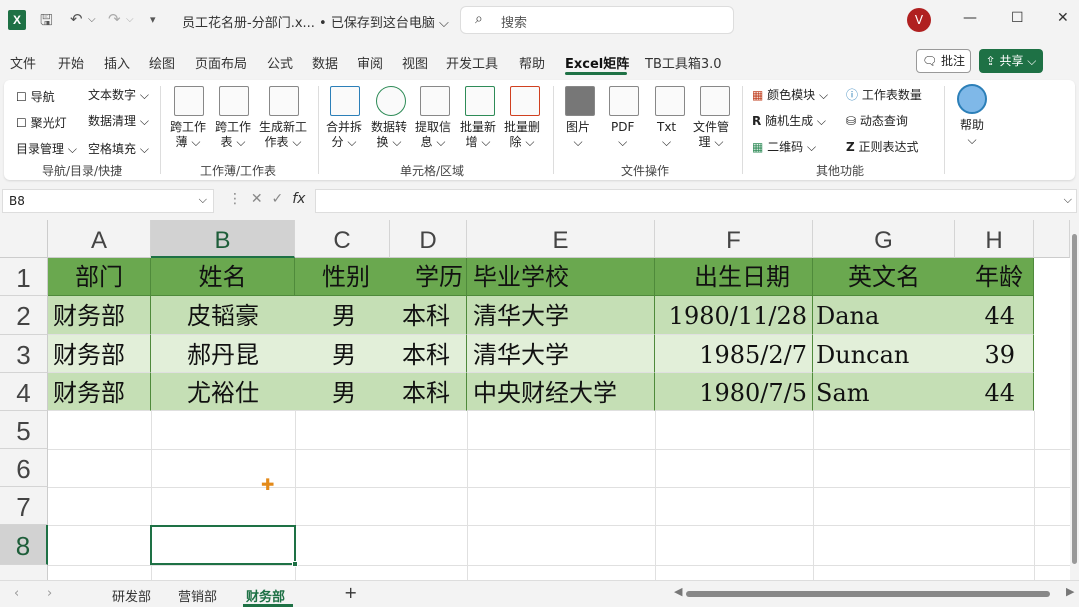  Describe the element at coordinates (24, 277) in the screenshot. I see `row-header-1: 1` at that location.